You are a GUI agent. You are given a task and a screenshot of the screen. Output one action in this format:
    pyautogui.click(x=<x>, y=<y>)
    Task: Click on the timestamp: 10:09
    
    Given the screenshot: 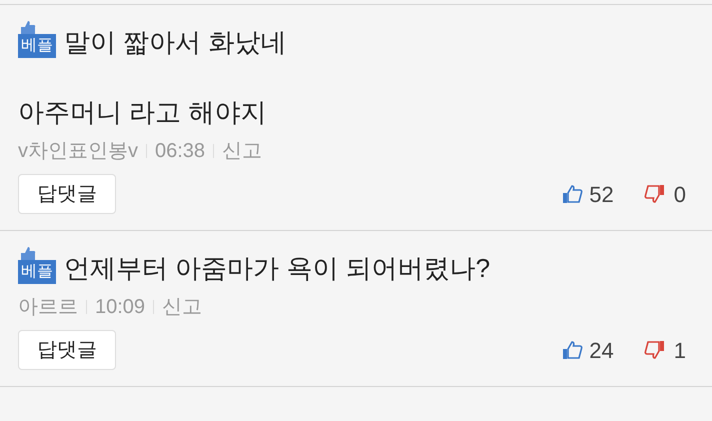 What is the action you would take?
    pyautogui.click(x=120, y=307)
    